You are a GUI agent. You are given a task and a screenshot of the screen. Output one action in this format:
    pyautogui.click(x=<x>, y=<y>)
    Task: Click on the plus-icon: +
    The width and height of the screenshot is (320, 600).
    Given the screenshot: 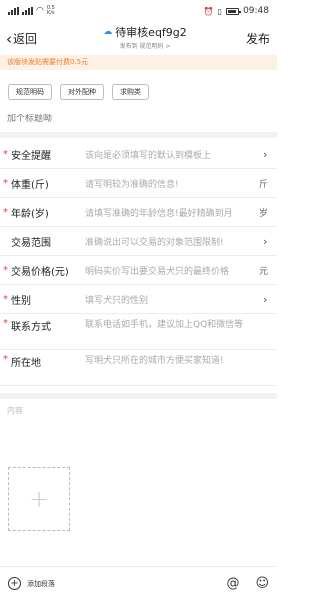 What is the action you would take?
    pyautogui.click(x=39, y=499)
    